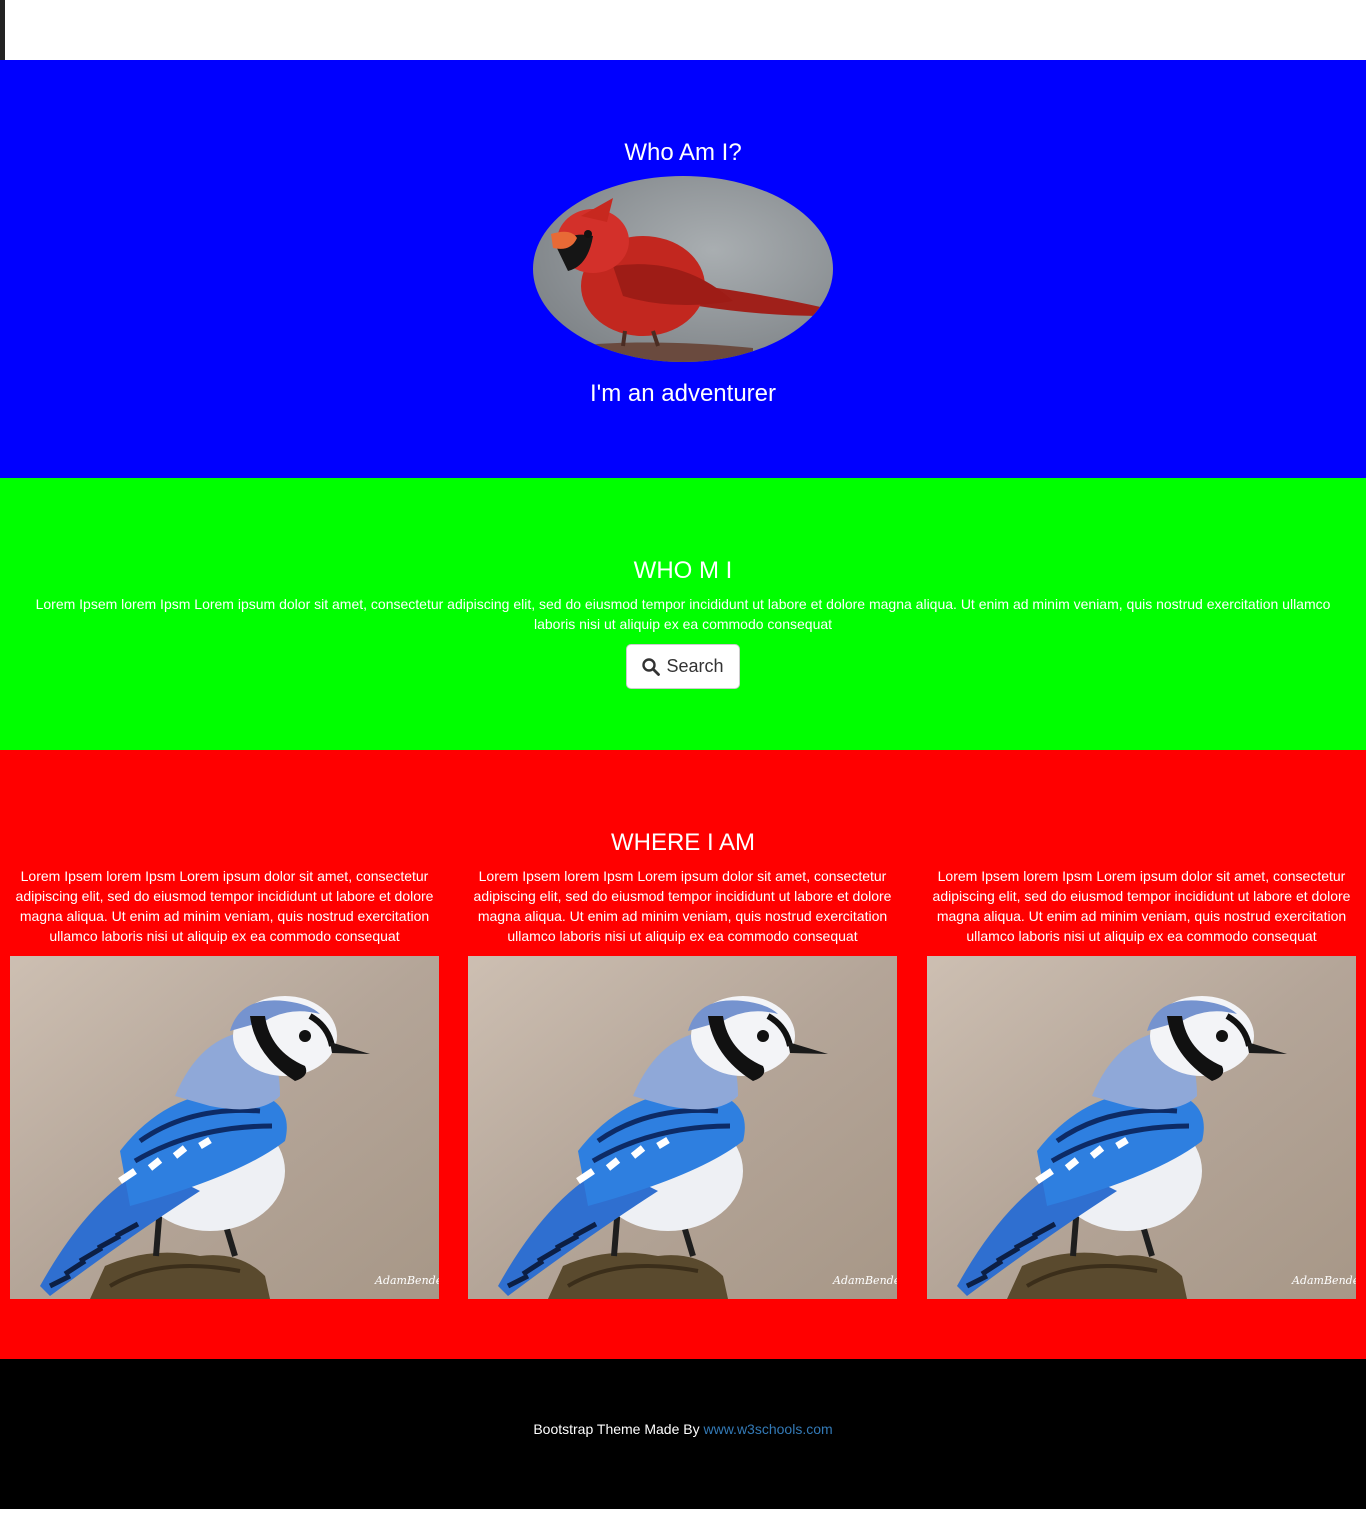 The width and height of the screenshot is (1366, 1524). I want to click on search-icon, so click(651, 666).